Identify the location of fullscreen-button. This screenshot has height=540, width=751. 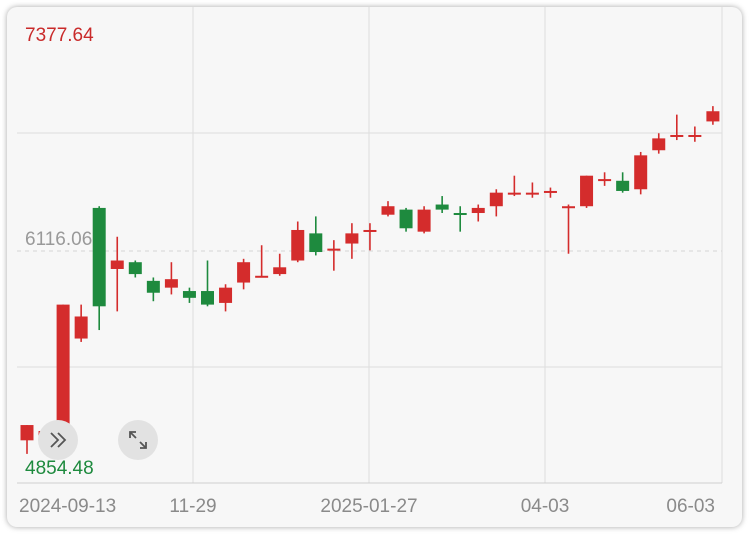
(138, 440).